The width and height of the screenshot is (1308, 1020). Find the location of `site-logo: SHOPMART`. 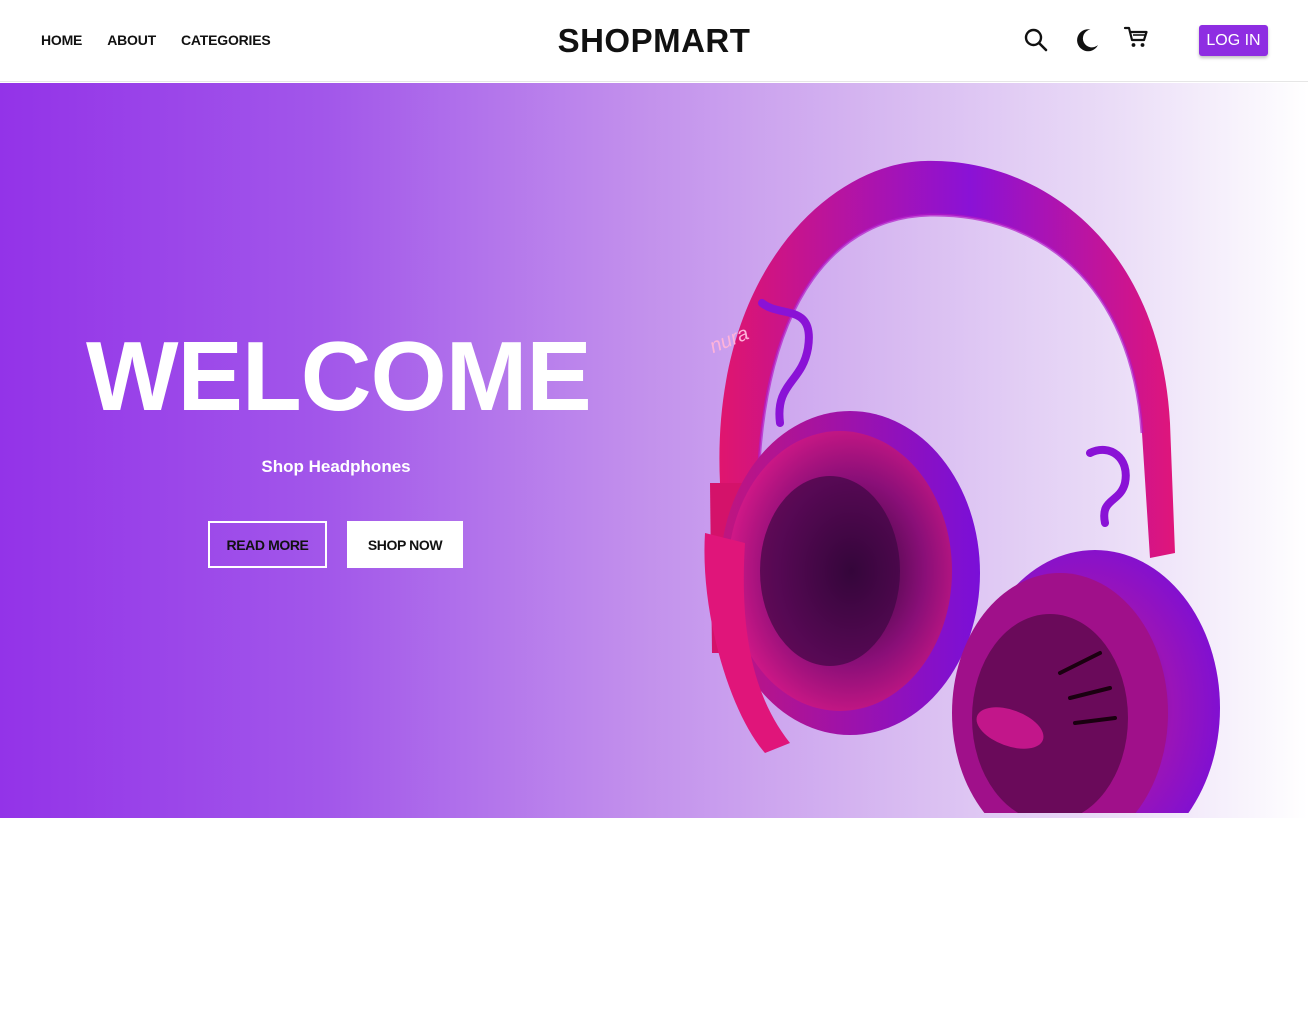

site-logo: SHOPMART is located at coordinates (654, 40).